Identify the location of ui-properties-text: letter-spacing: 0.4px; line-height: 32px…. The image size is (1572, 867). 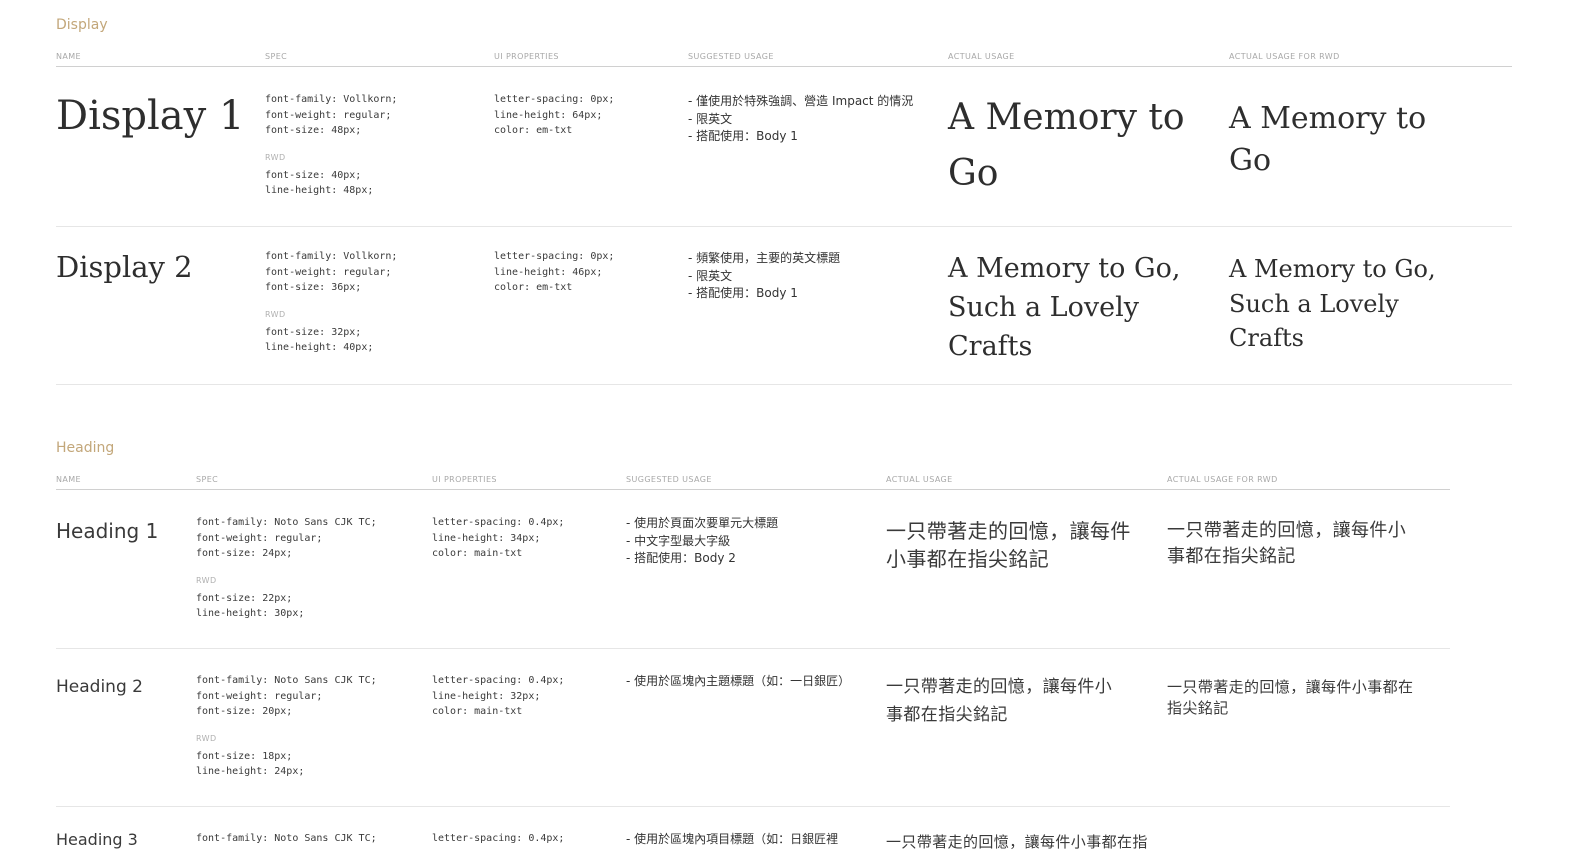
(498, 696).